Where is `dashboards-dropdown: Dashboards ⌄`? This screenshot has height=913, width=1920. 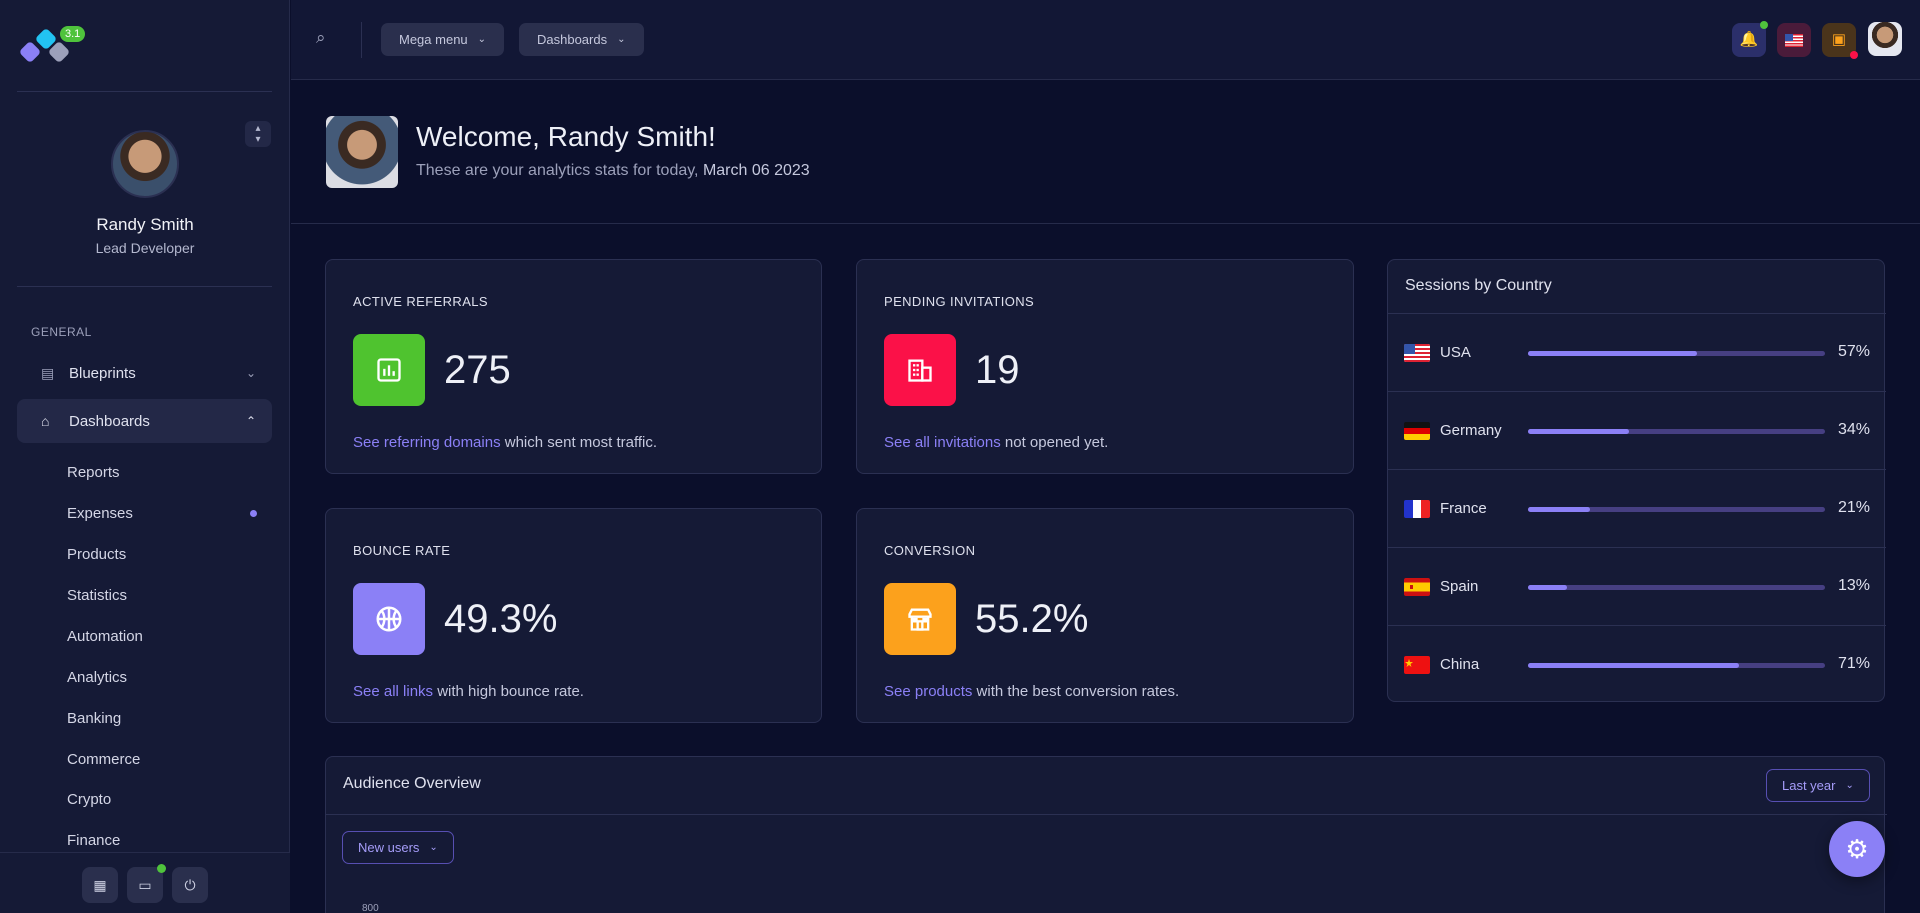
dashboards-dropdown: Dashboards ⌄ is located at coordinates (581, 39).